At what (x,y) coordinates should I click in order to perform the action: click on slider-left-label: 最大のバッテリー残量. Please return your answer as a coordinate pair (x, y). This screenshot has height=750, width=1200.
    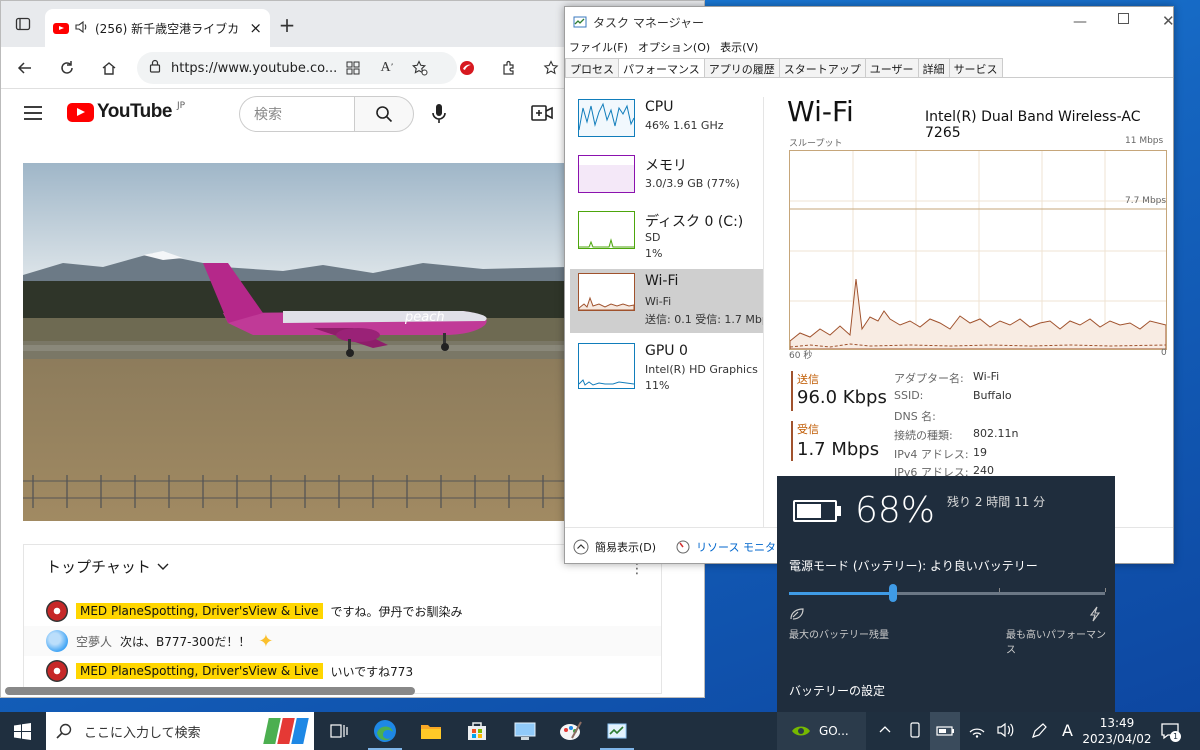
    Looking at the image, I should click on (839, 635).